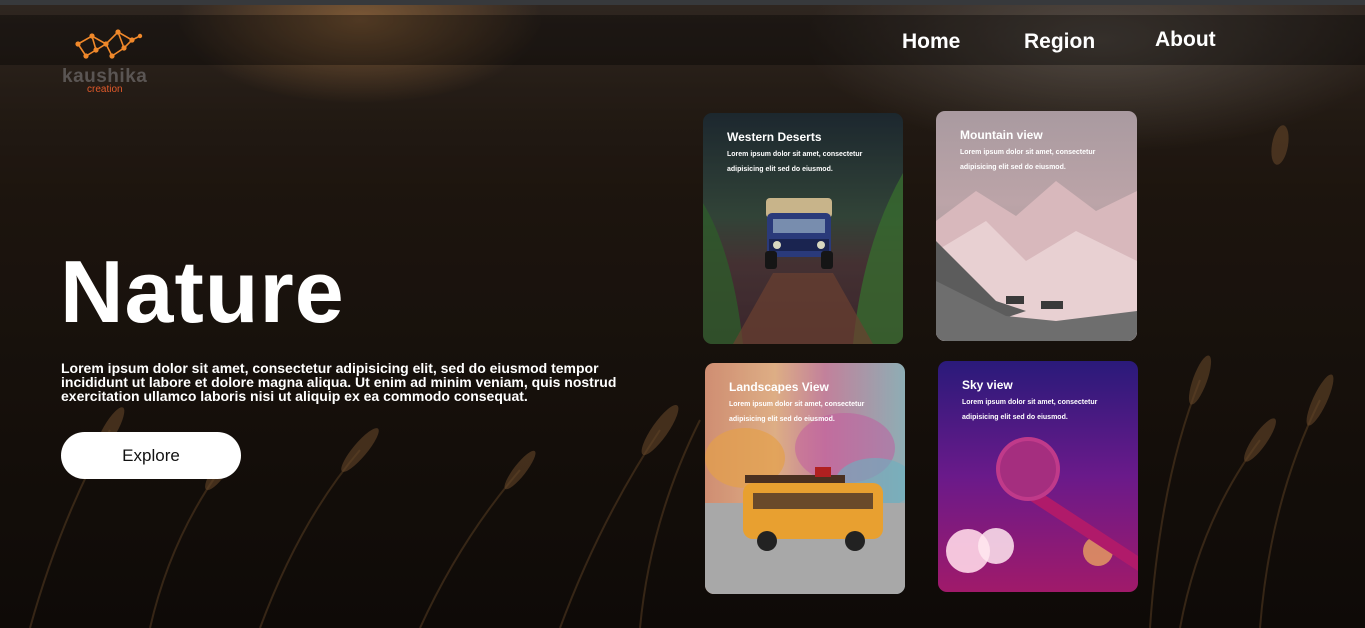 This screenshot has width=1365, height=628. Describe the element at coordinates (1185, 40) in the screenshot. I see `nav-about-link: About` at that location.